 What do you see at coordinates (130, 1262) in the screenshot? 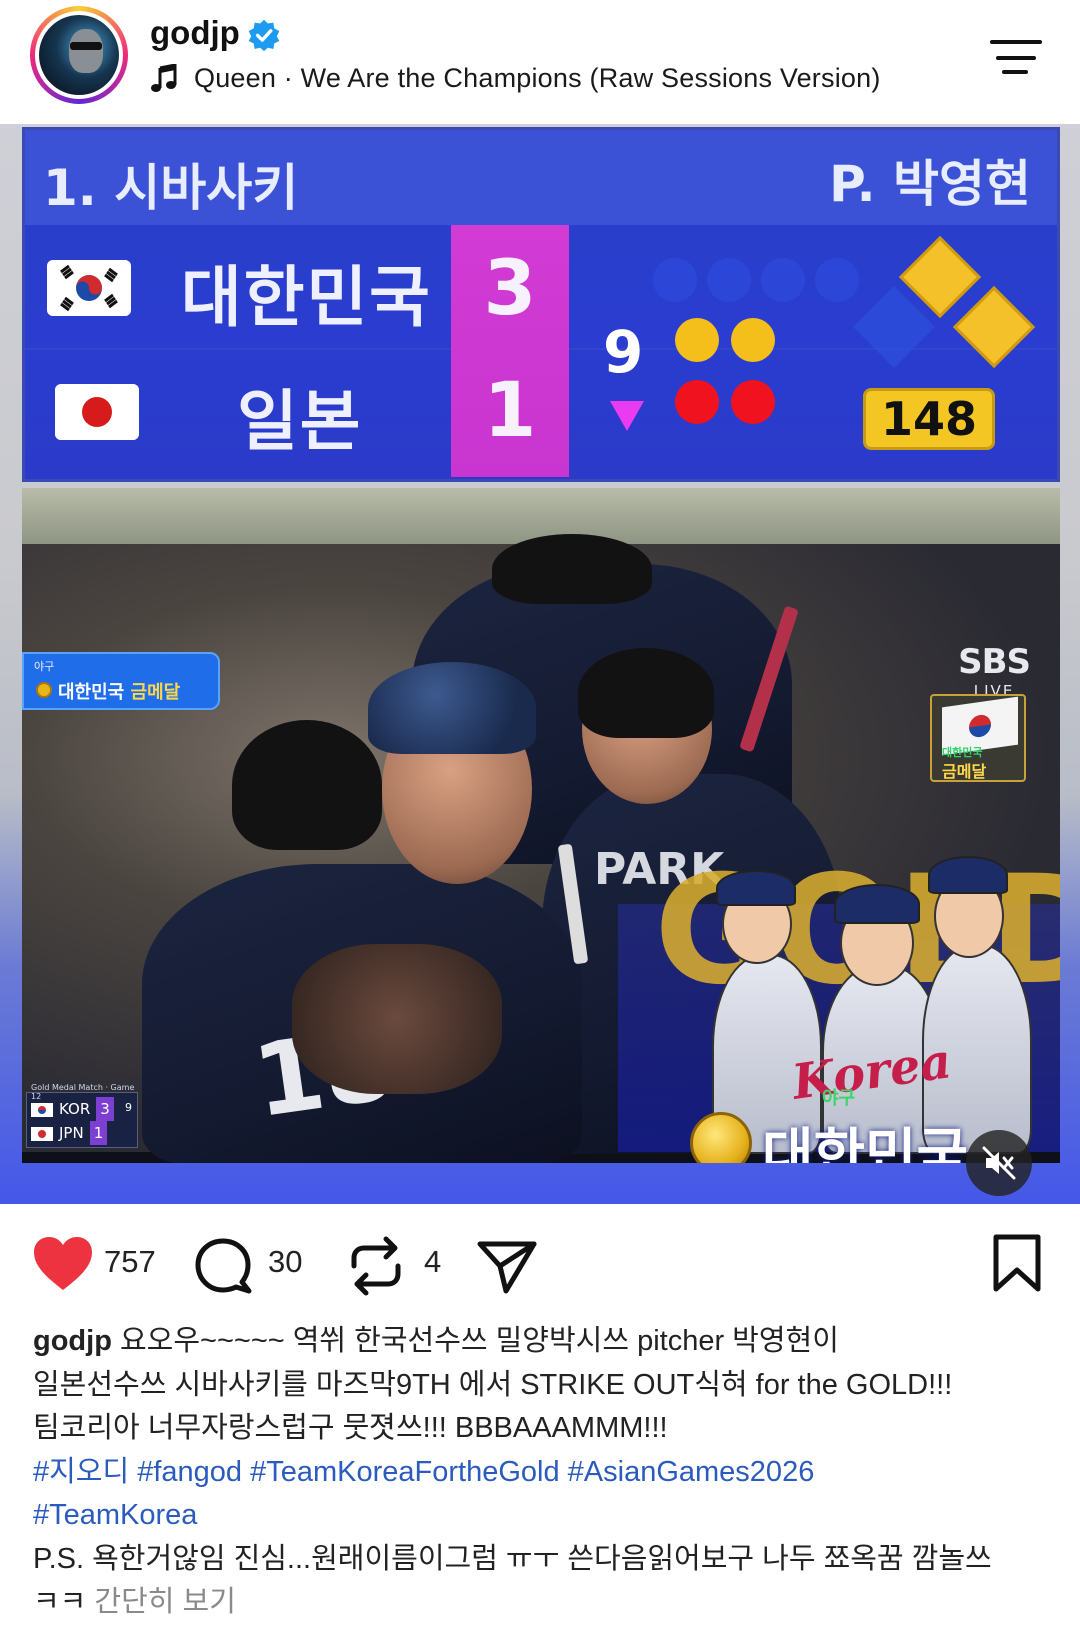
I see `like-count: 757` at bounding box center [130, 1262].